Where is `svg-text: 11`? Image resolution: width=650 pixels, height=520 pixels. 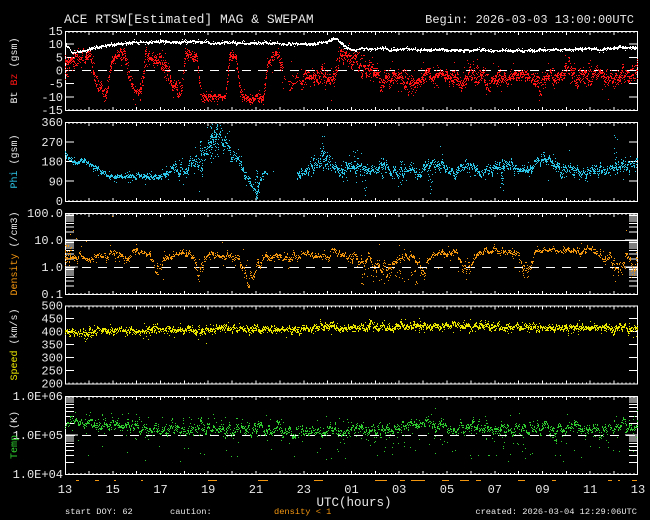
svg-text: 11 is located at coordinates (590, 490).